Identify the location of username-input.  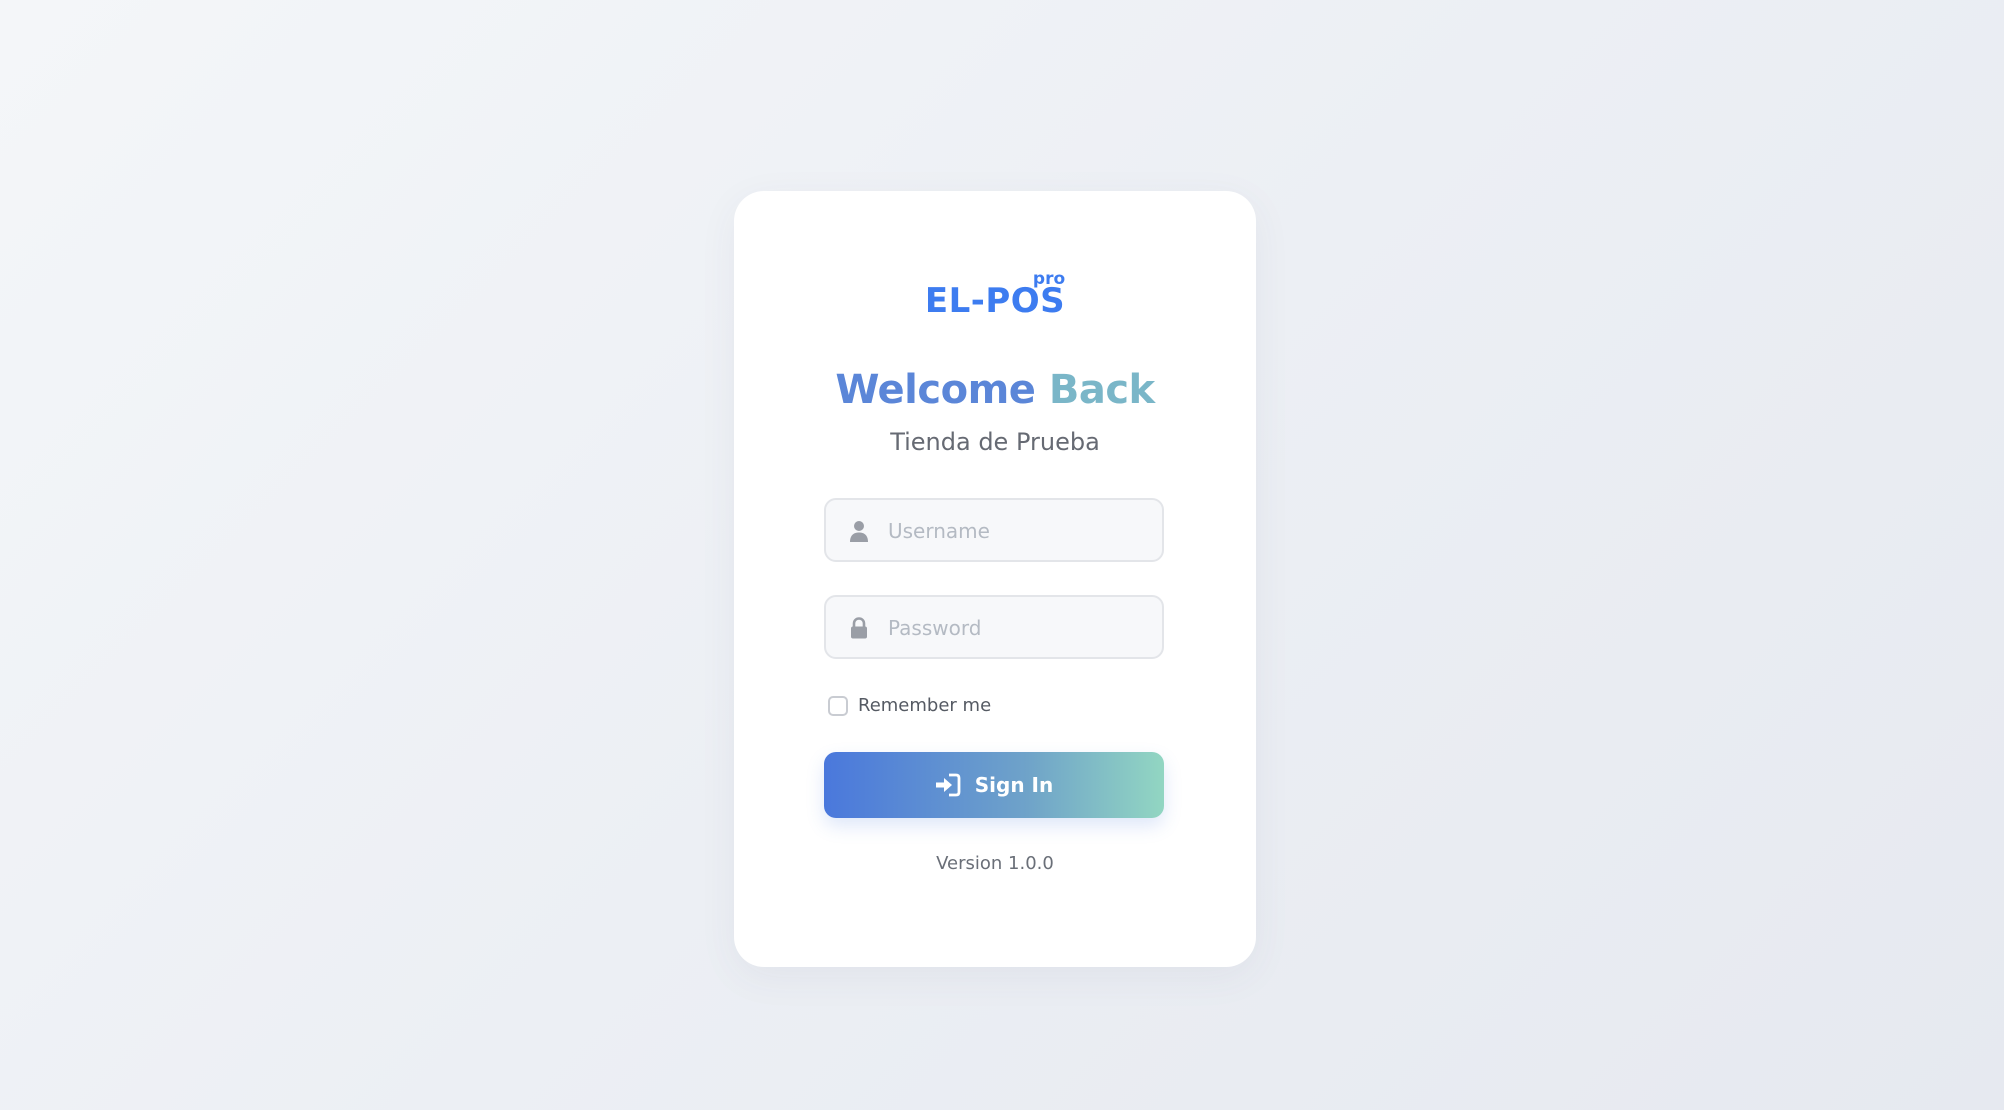
(1023, 531).